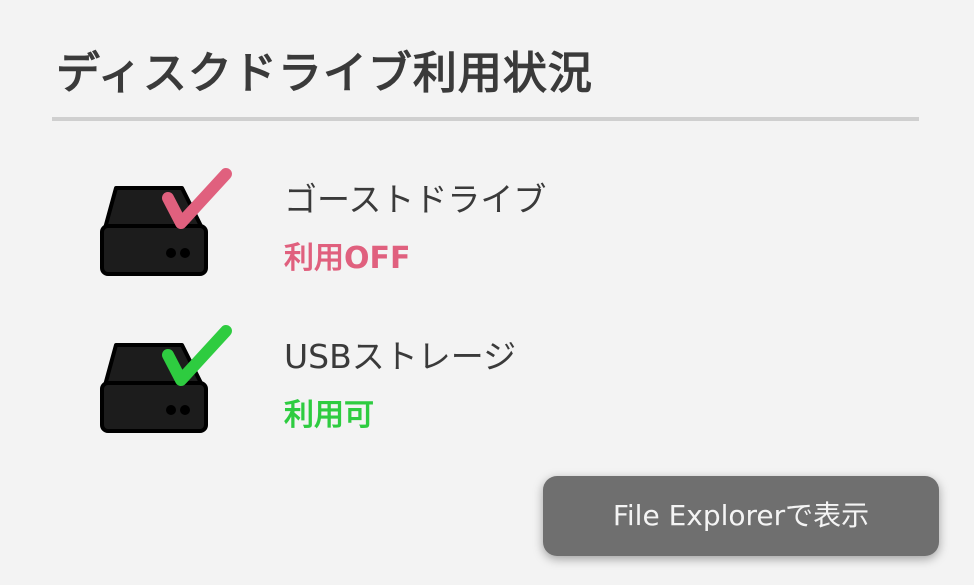 This screenshot has height=585, width=974. What do you see at coordinates (400, 356) in the screenshot?
I see `drive-name: USBストレージ` at bounding box center [400, 356].